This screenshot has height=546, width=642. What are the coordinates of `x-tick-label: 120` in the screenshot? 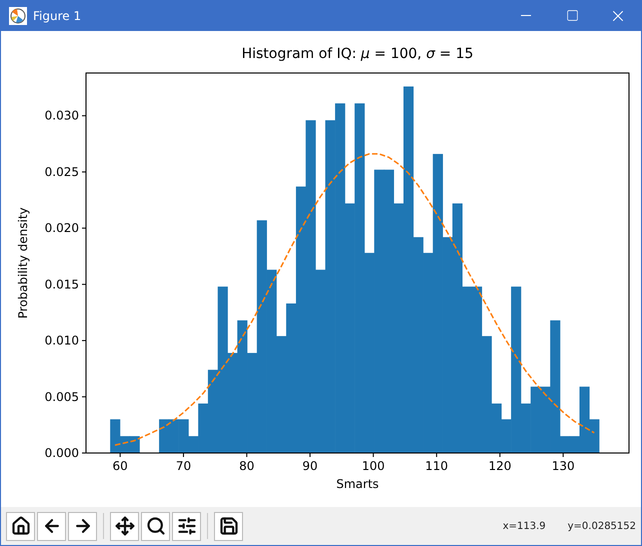 It's located at (500, 466).